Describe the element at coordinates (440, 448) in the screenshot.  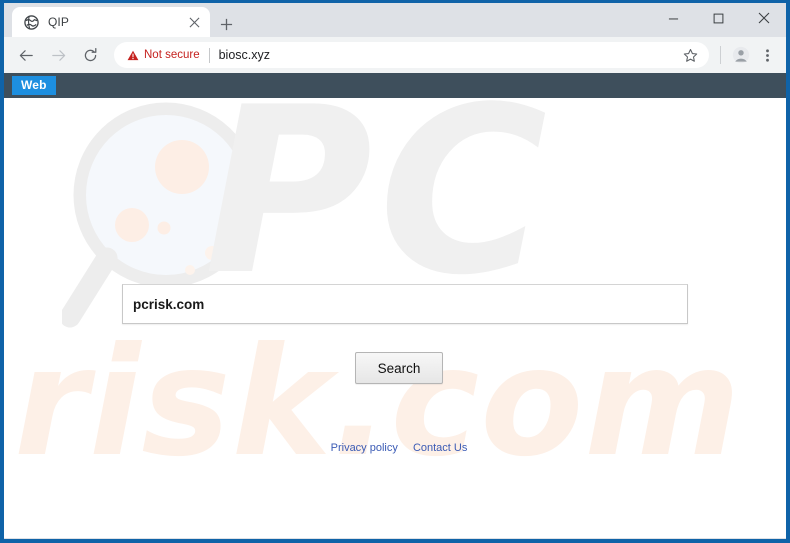
I see `contact-us-link: Contact Us` at that location.